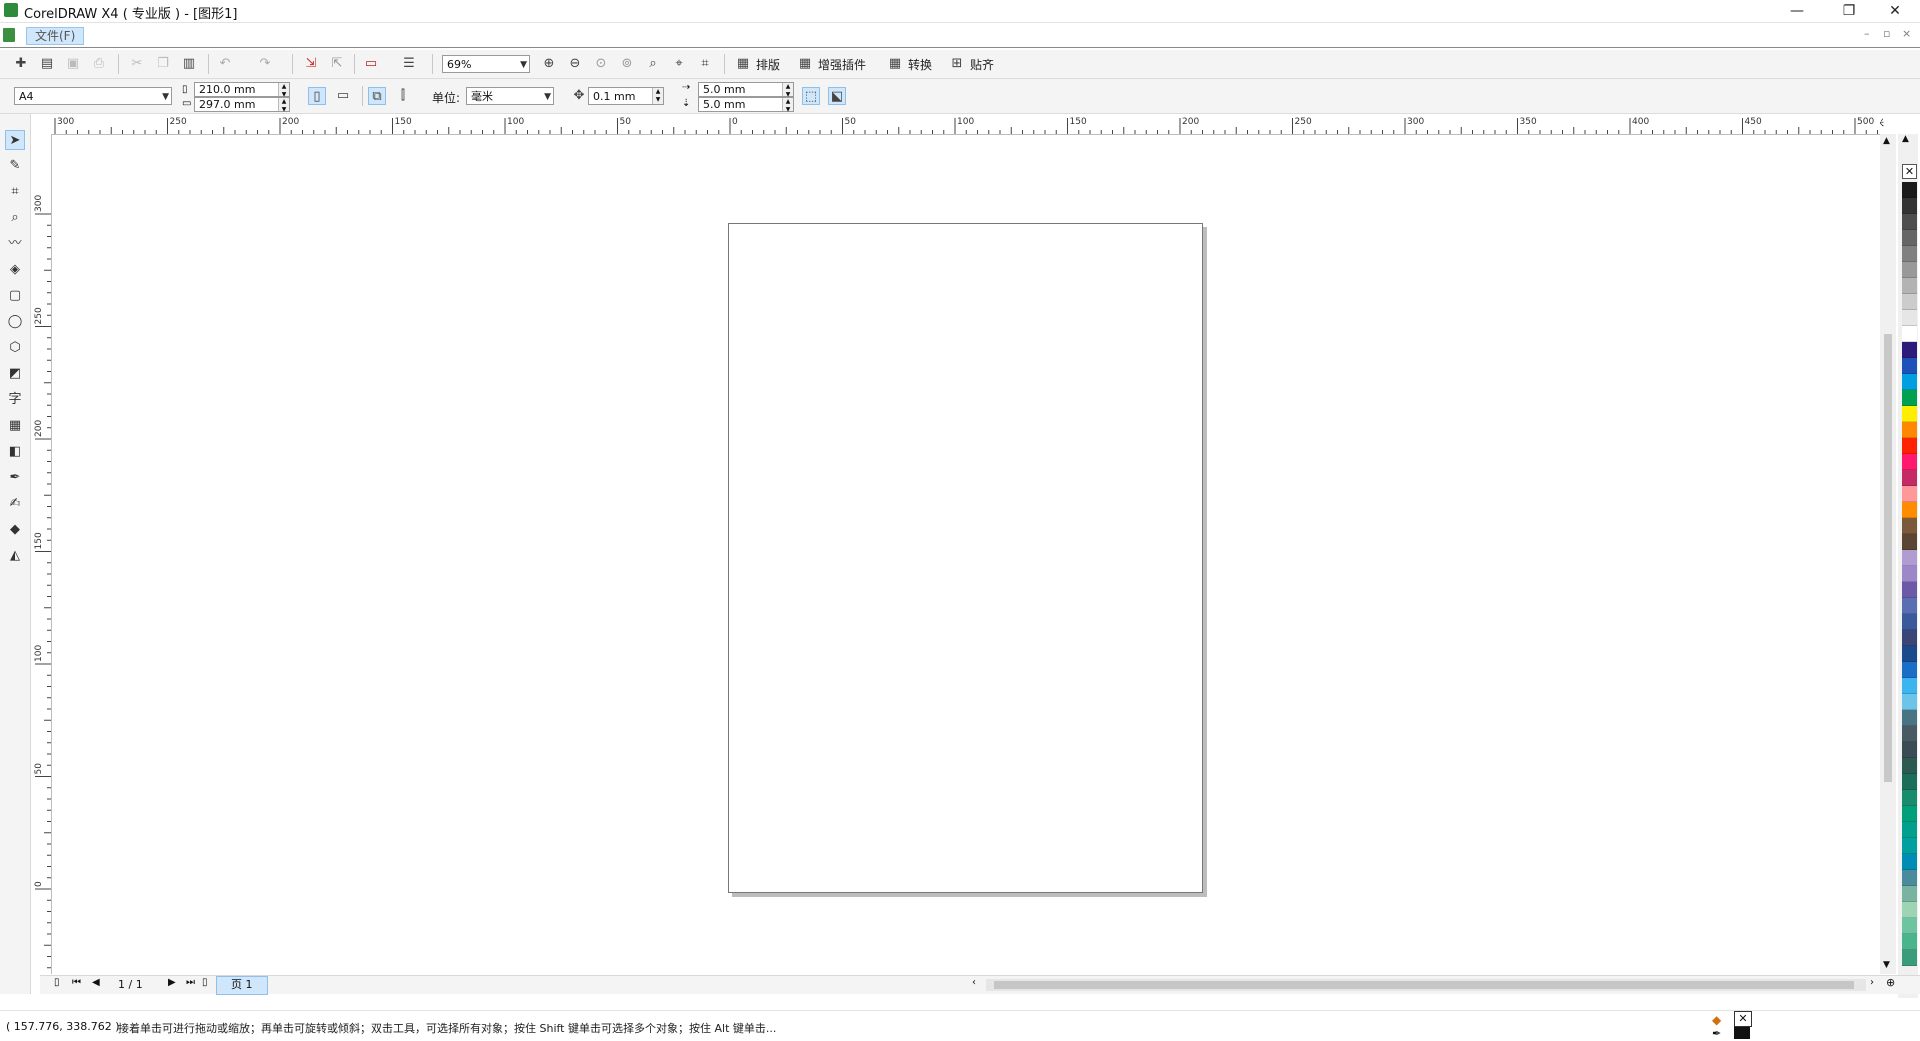 The width and height of the screenshot is (1920, 1041). I want to click on zoom-selected-icon: ⊙, so click(601, 64).